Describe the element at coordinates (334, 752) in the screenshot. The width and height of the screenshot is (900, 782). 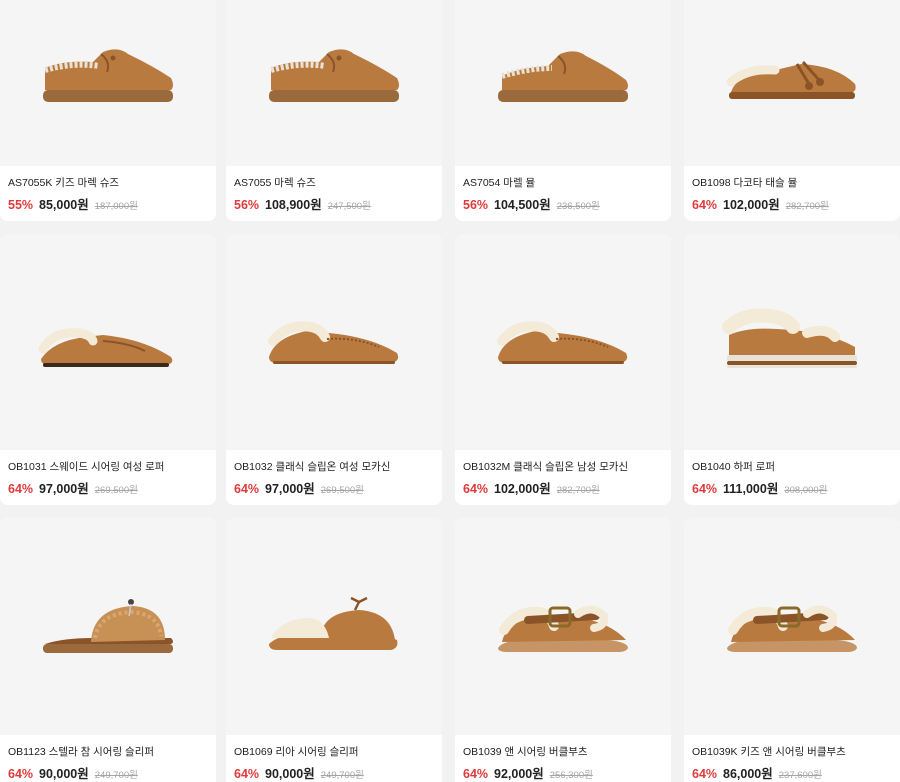
I see `product-name: OB1069 리아 시어링 슬리퍼` at that location.